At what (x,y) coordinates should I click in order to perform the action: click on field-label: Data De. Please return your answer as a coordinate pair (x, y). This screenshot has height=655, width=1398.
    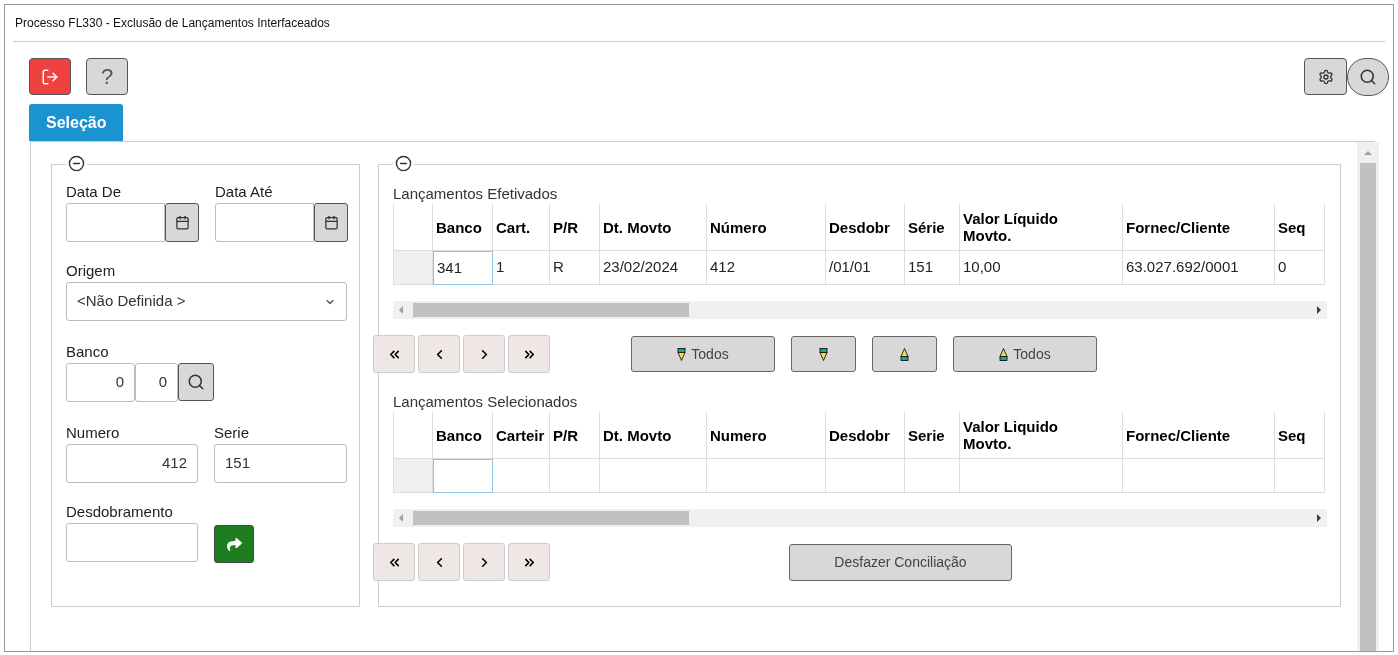
    Looking at the image, I should click on (94, 192).